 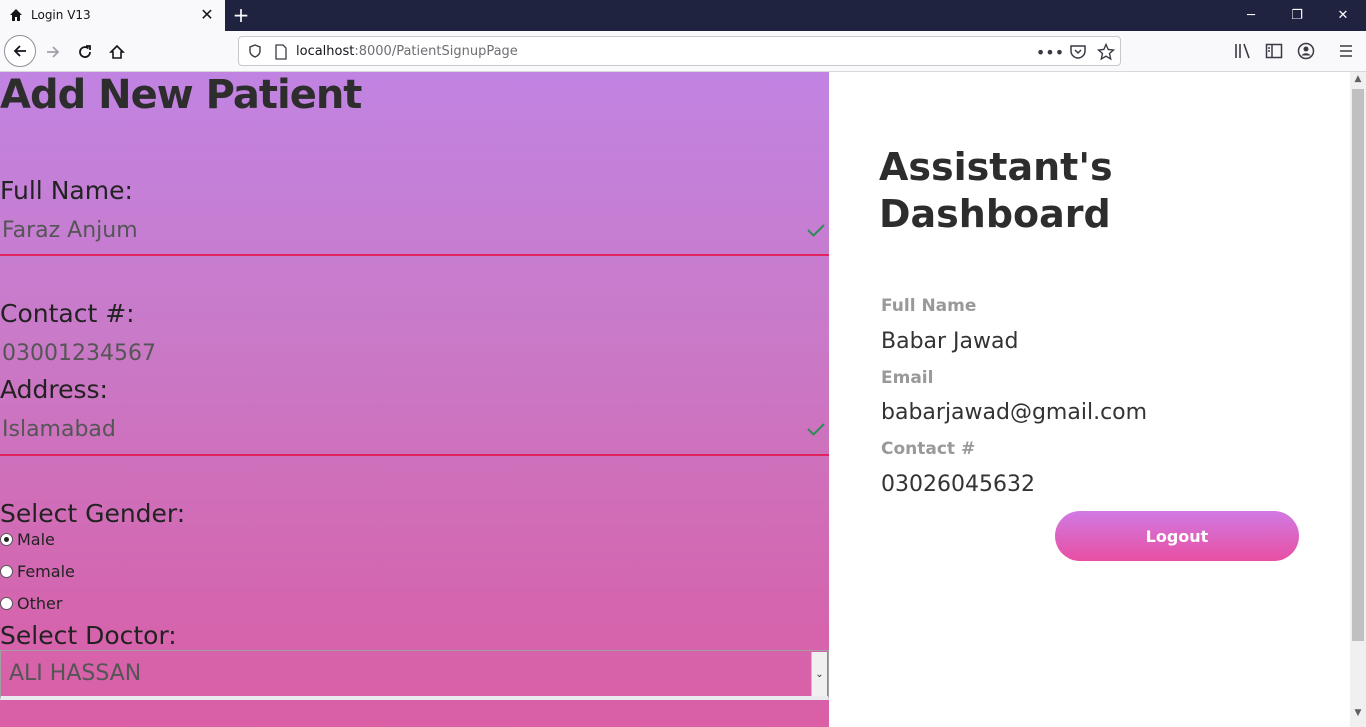 What do you see at coordinates (436, 51) in the screenshot?
I see `url-path: :8000/PatientSignupPage` at bounding box center [436, 51].